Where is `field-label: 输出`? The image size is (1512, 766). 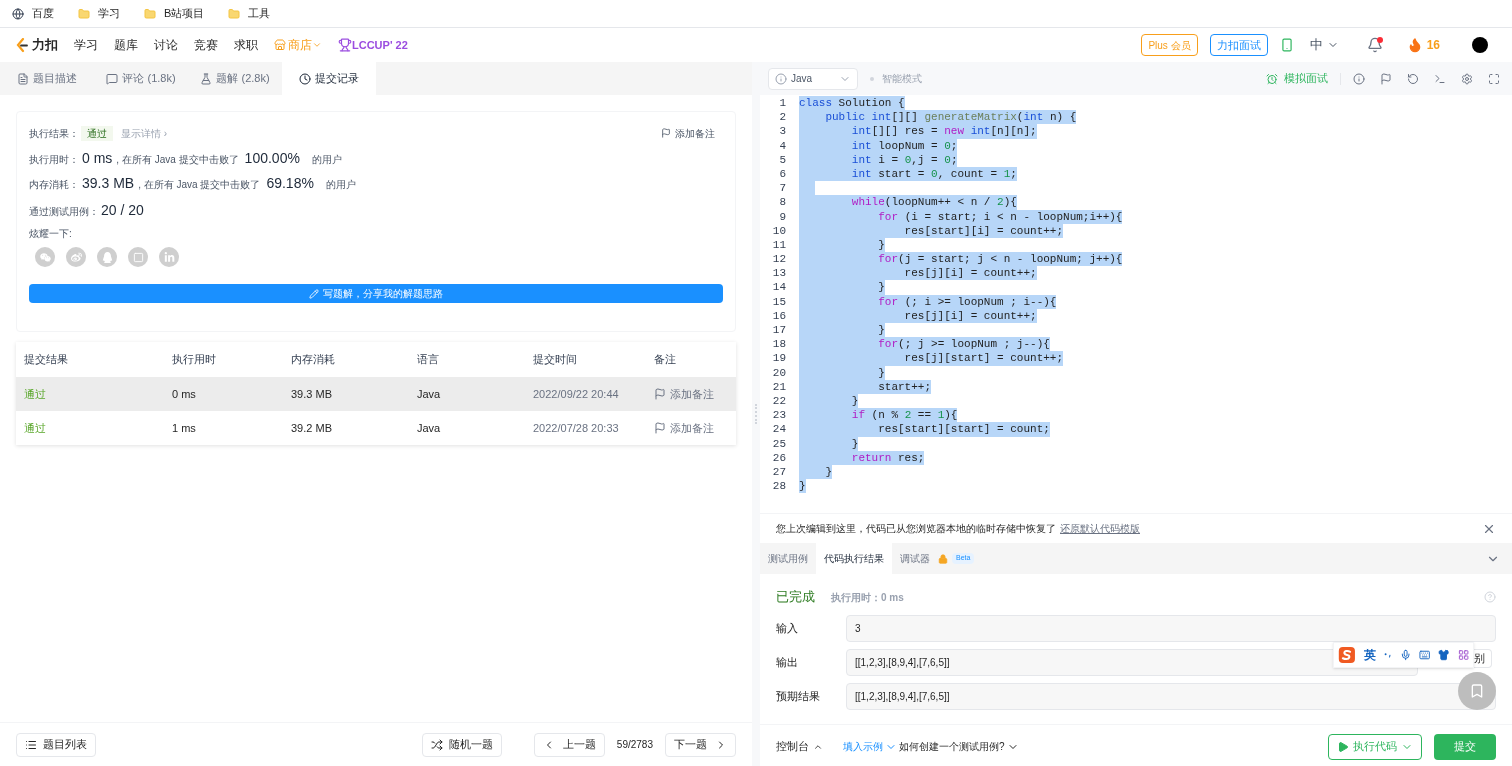
field-label: 输出 is located at coordinates (787, 662).